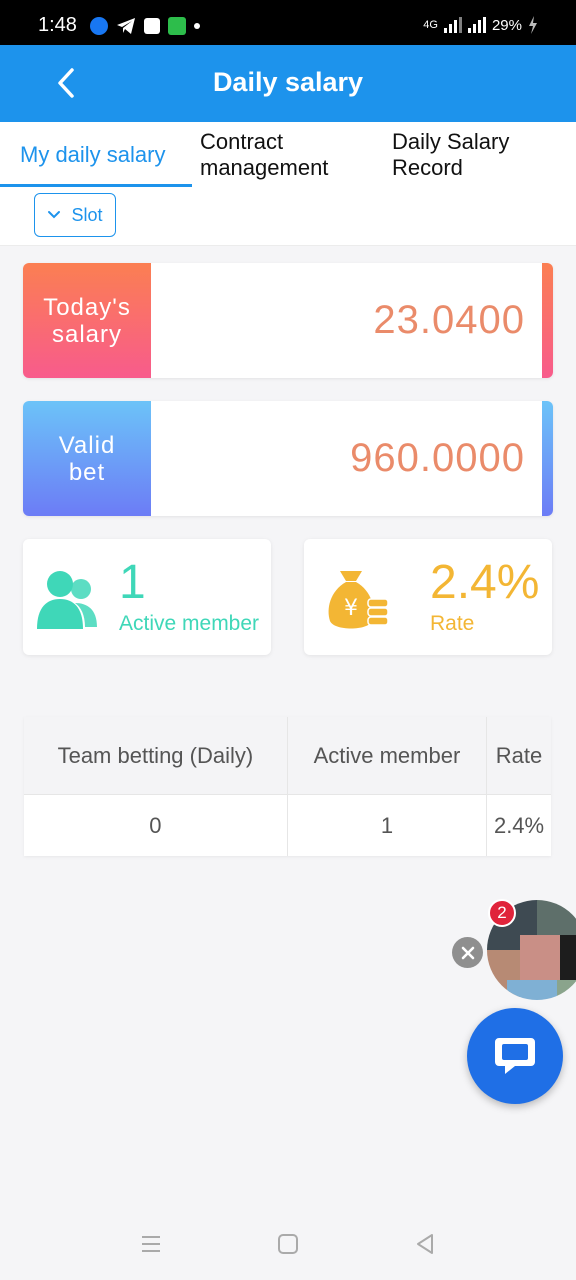 The image size is (576, 1280). I want to click on todays-salary-value: 23.0400, so click(449, 320).